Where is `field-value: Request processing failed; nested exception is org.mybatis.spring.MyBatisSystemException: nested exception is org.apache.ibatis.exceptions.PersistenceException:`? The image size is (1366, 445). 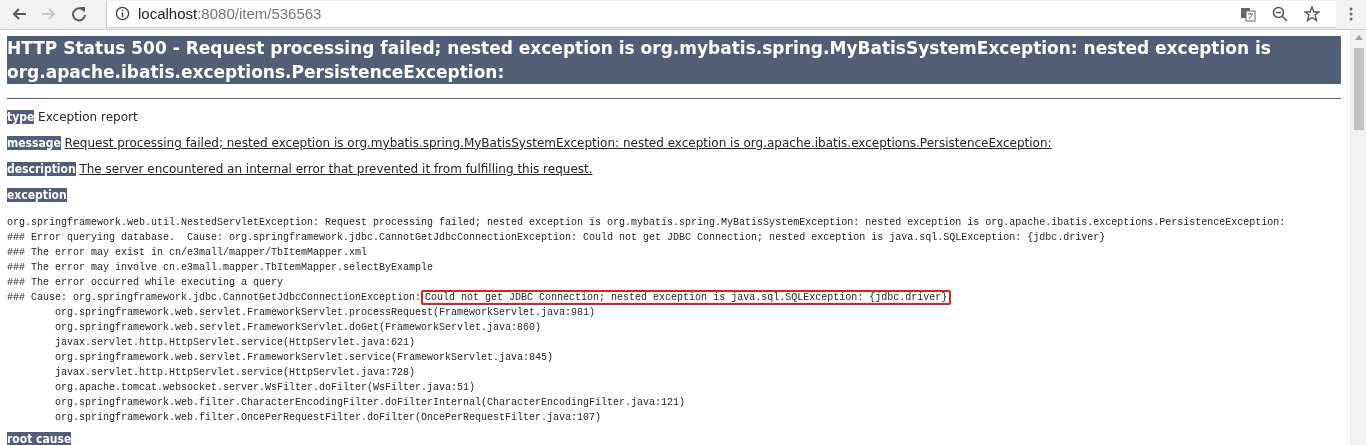
field-value: Request processing failed; nested exception is org.mybatis.spring.MyBatisSystemException: nested exception is org.apache.ibatis.exceptions.PersistenceException: is located at coordinates (558, 142).